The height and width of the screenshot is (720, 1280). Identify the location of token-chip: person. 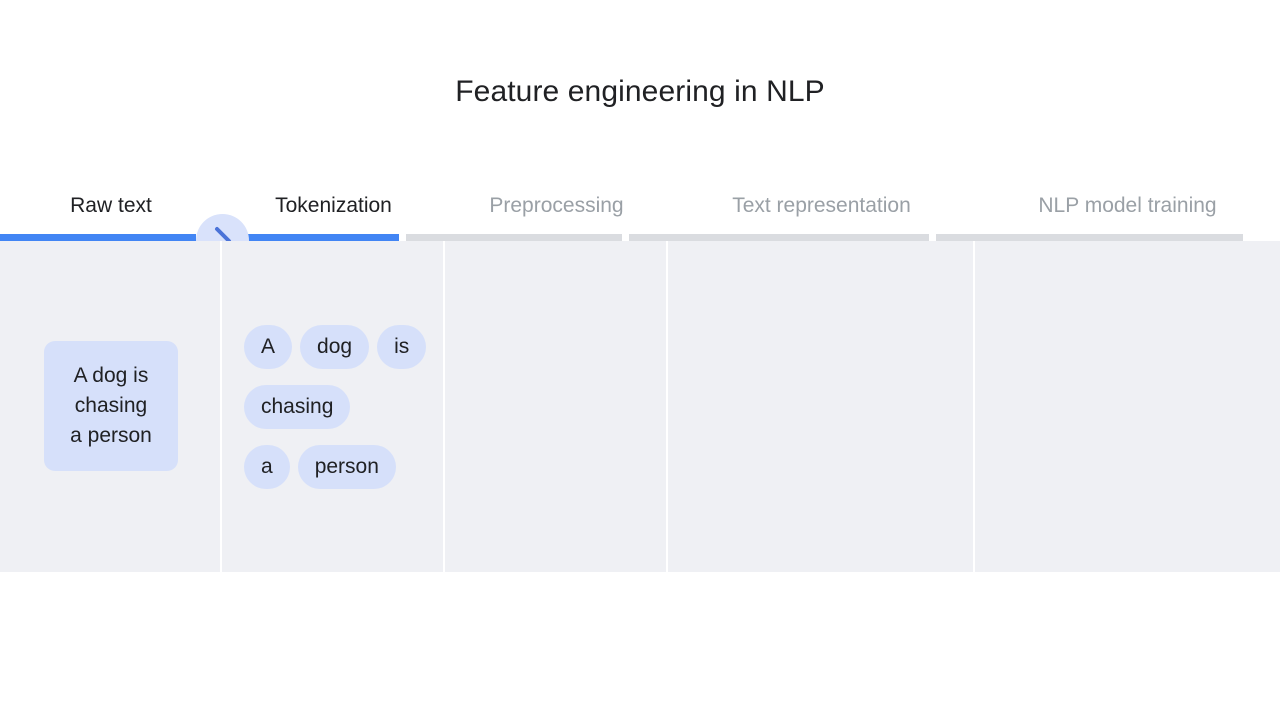
(346, 467).